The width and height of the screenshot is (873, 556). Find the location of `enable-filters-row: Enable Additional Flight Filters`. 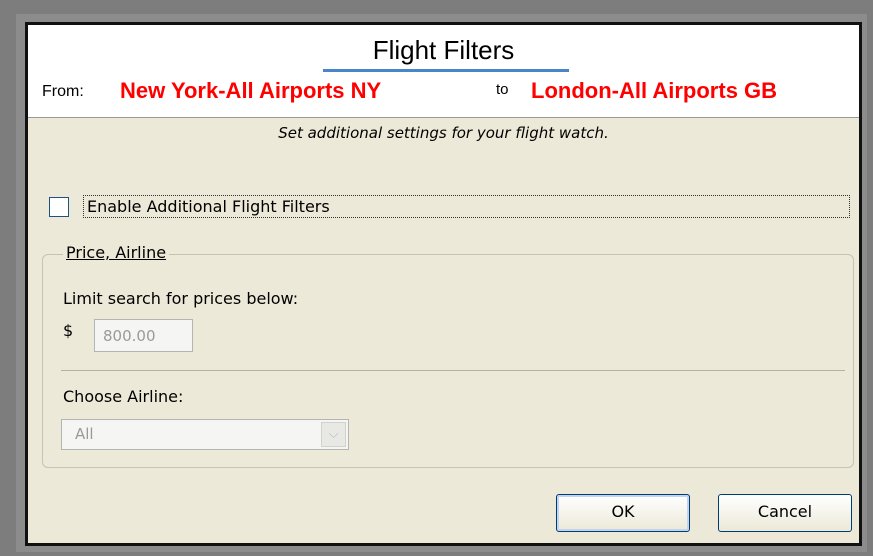

enable-filters-row: Enable Additional Flight Filters is located at coordinates (450, 207).